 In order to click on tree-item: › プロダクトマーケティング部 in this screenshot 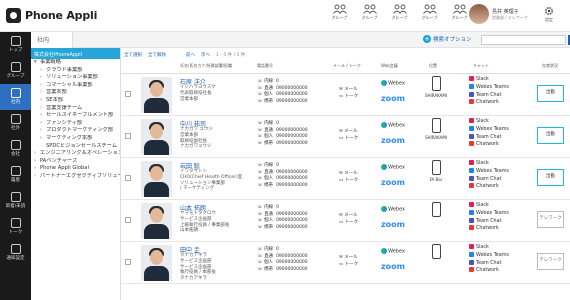, I will do `click(75, 131)`.